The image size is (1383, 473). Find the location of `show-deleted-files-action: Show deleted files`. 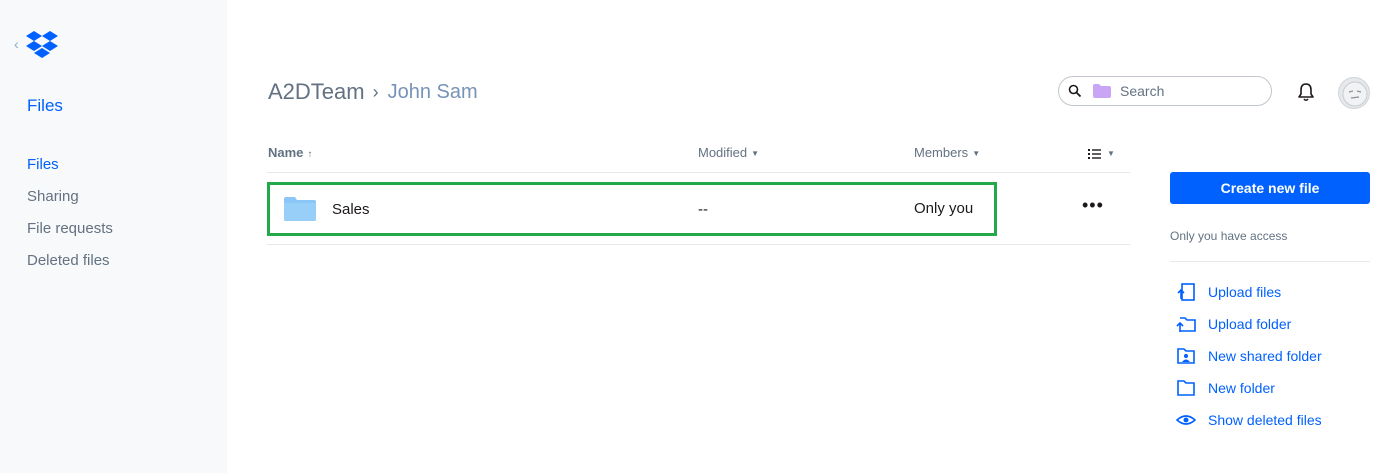

show-deleted-files-action: Show deleted files is located at coordinates (1270, 420).